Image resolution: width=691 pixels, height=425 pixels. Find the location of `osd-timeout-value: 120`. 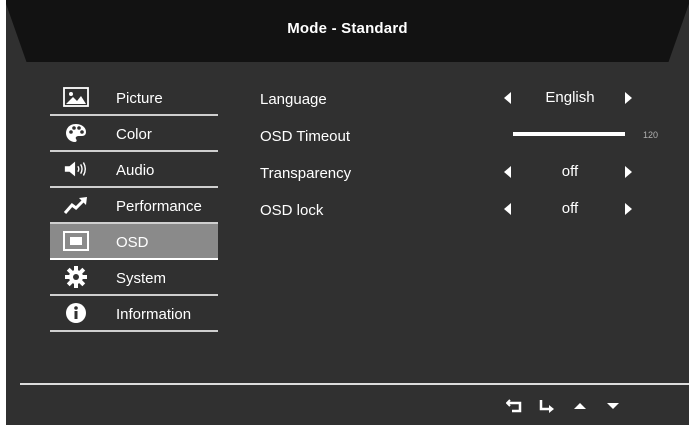

osd-timeout-value: 120 is located at coordinates (651, 135).